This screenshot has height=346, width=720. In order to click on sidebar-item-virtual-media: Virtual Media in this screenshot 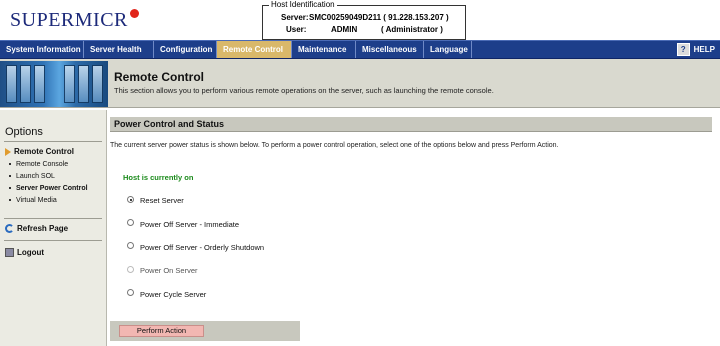, I will do `click(33, 200)`.